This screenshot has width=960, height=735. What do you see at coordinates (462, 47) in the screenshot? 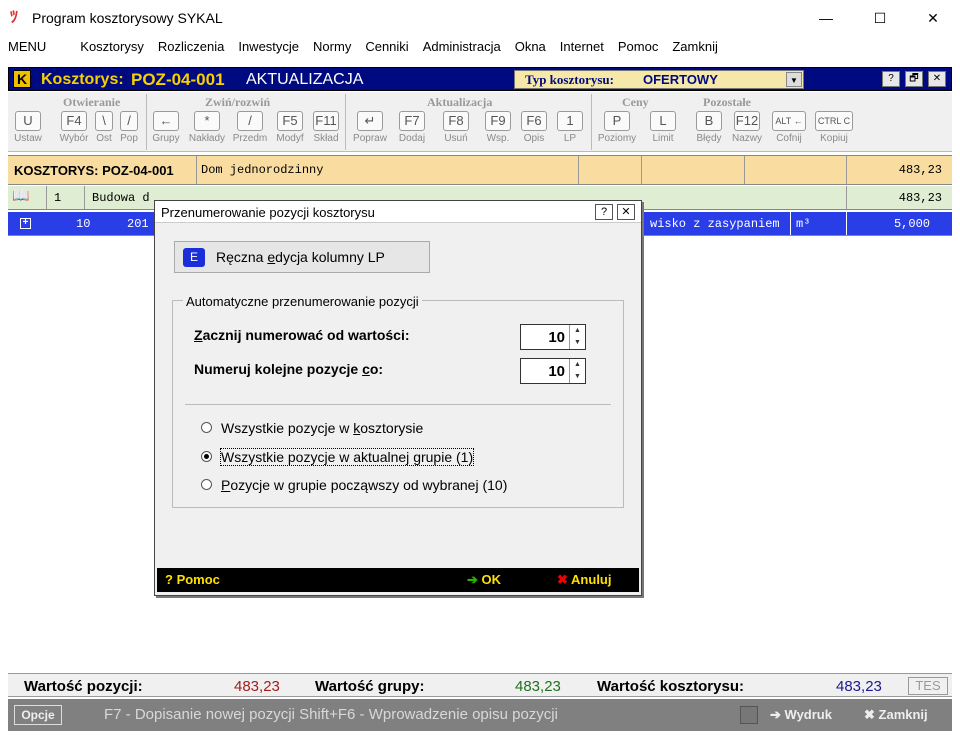
I see `menu-item-administracja: Administracja` at bounding box center [462, 47].